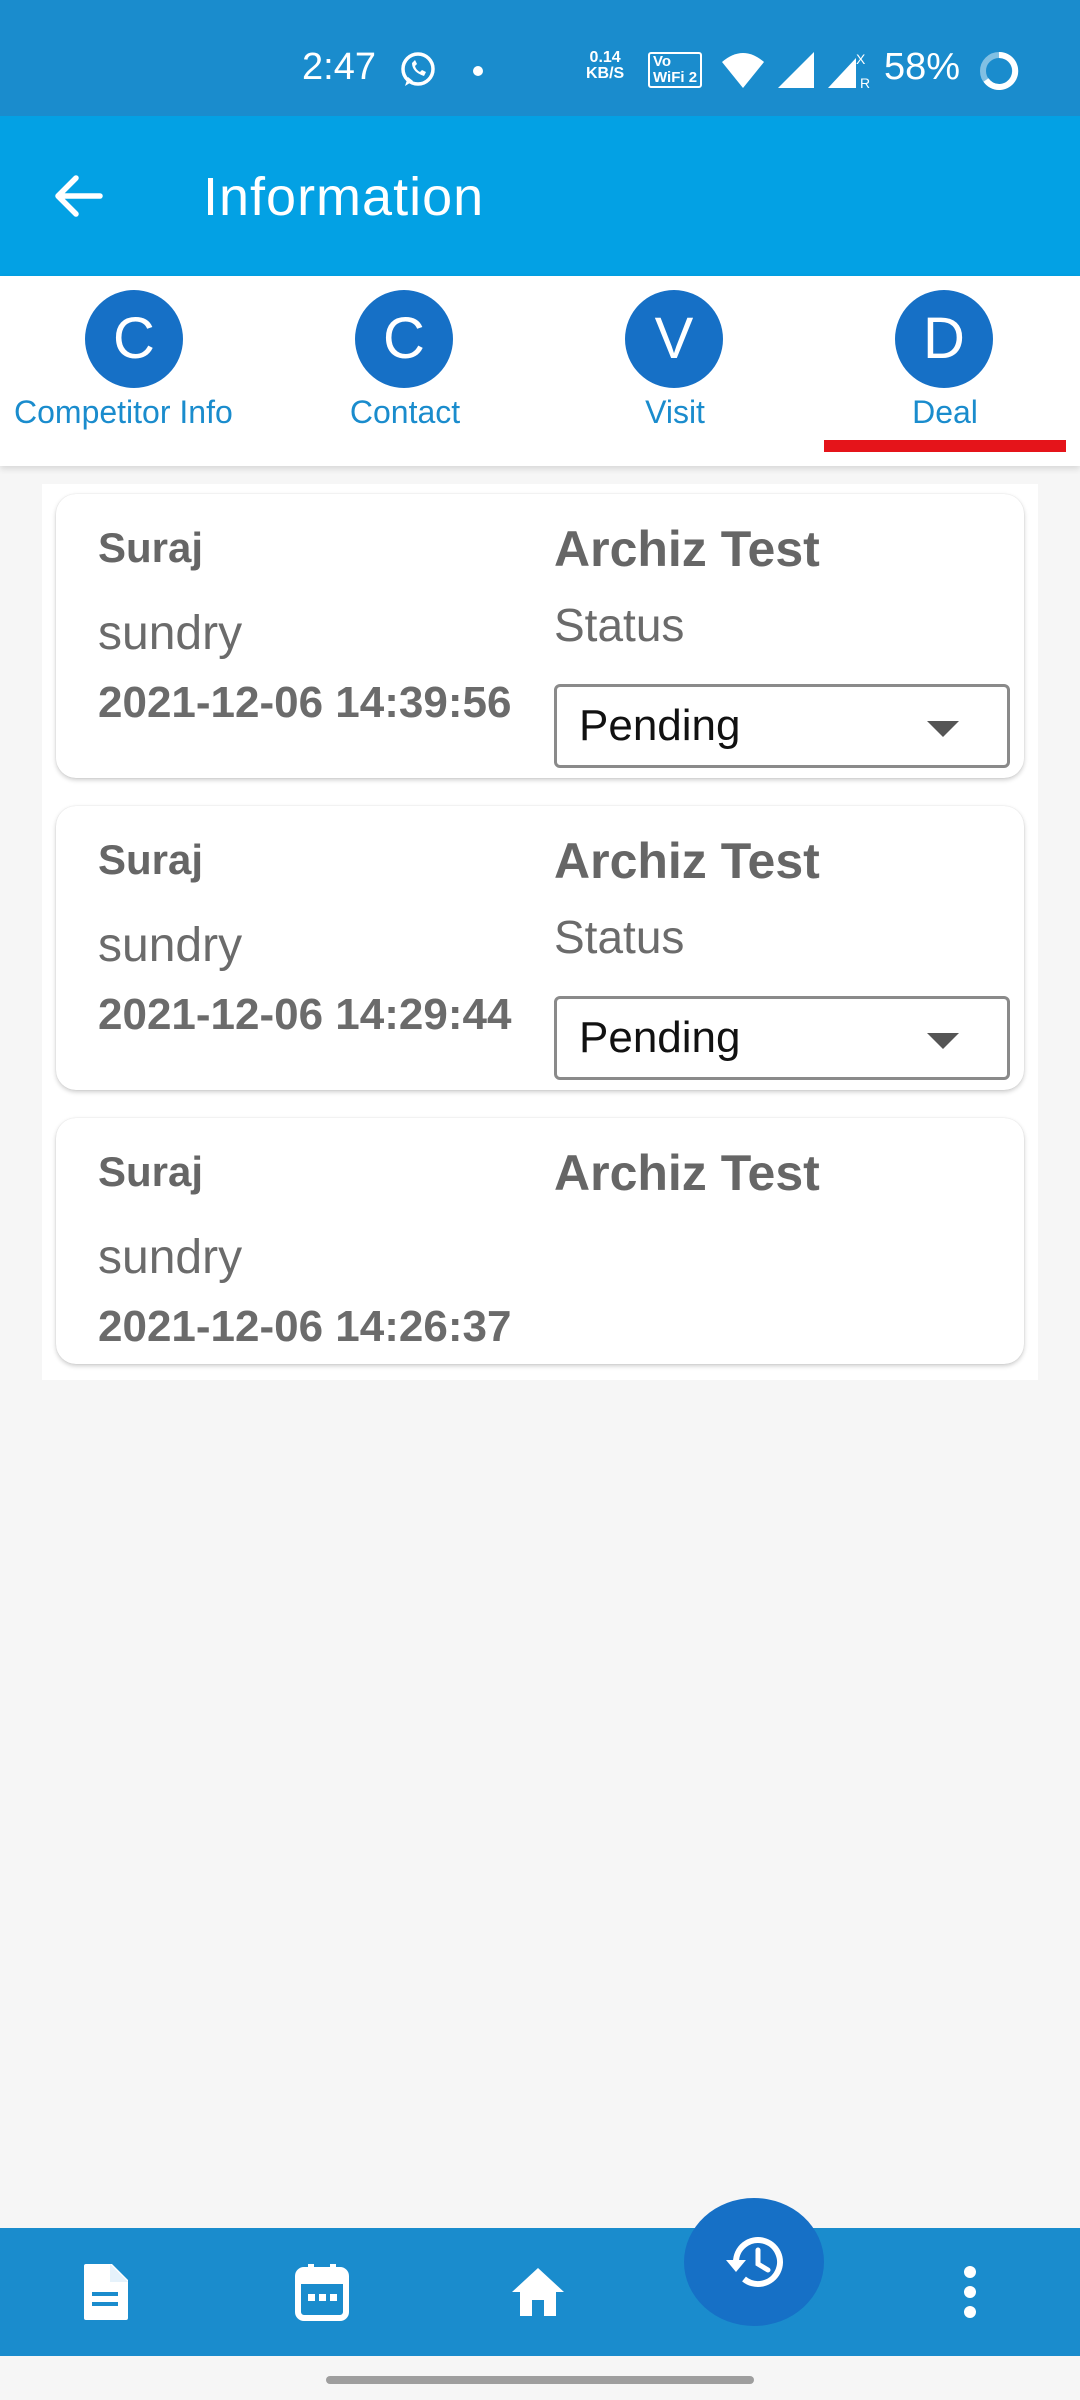  What do you see at coordinates (540, 58) in the screenshot?
I see `status-bar: 2:47 0.14 KB/S Vo WiFi 2 XR 58%` at bounding box center [540, 58].